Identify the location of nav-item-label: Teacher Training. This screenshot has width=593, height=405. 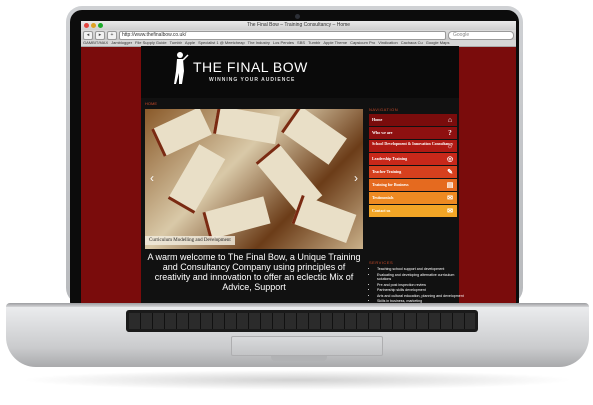
(387, 171).